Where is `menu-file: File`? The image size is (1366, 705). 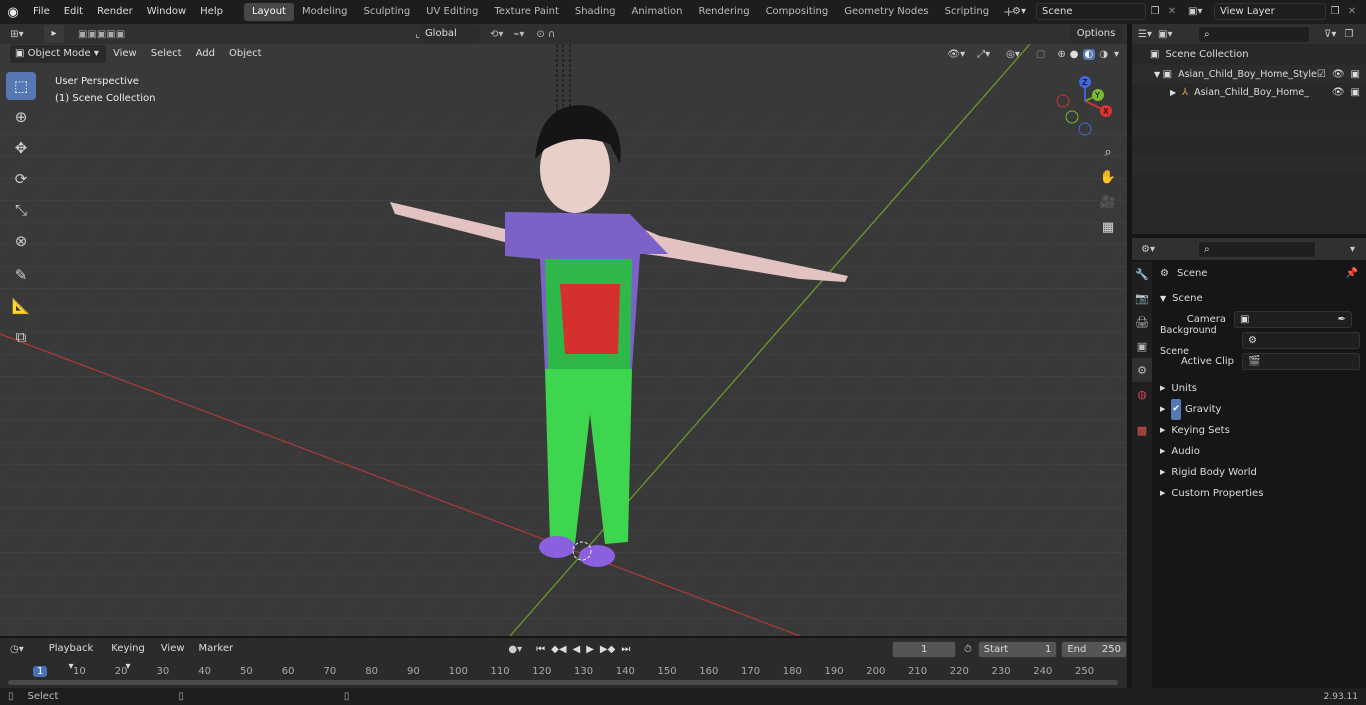 menu-file: File is located at coordinates (41, 12).